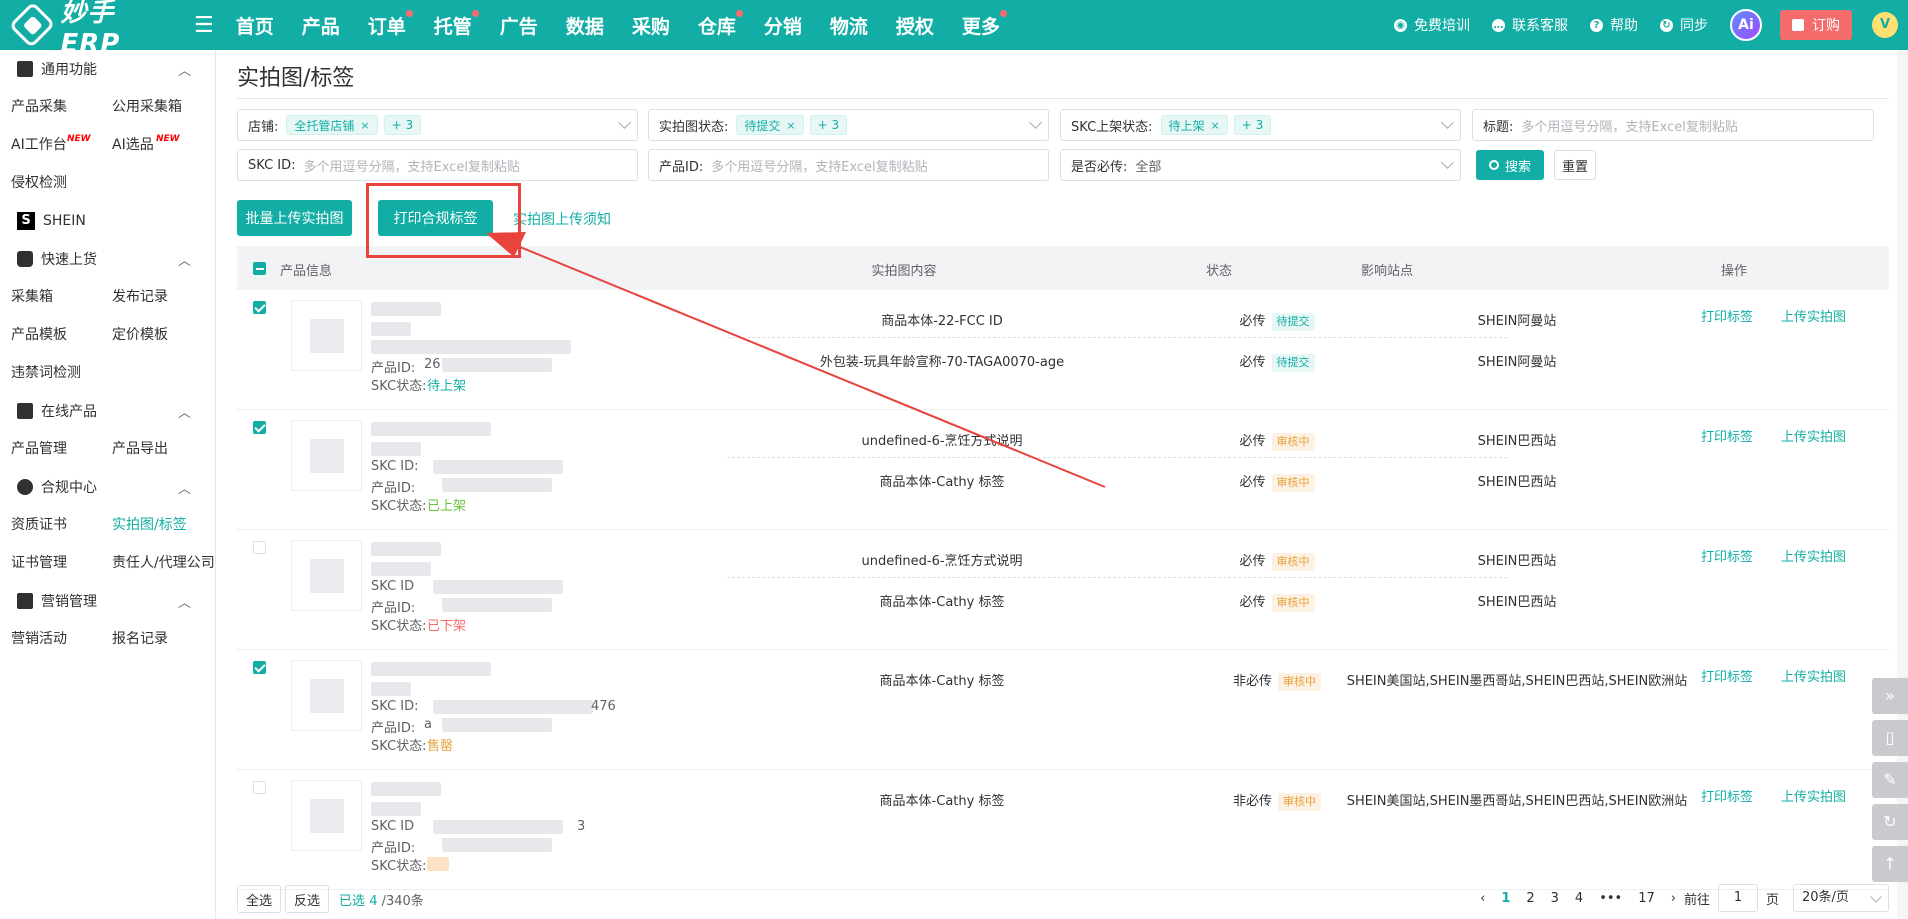 The width and height of the screenshot is (1908, 919). What do you see at coordinates (1505, 898) in the screenshot?
I see `page-number: 1` at bounding box center [1505, 898].